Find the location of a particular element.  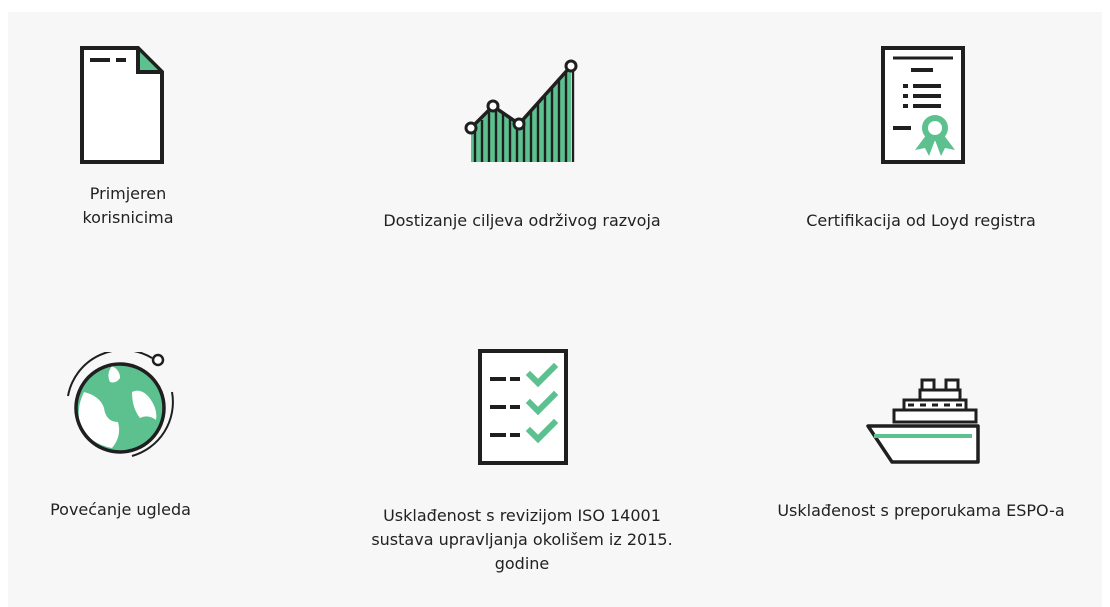

document-icon is located at coordinates (122, 105).